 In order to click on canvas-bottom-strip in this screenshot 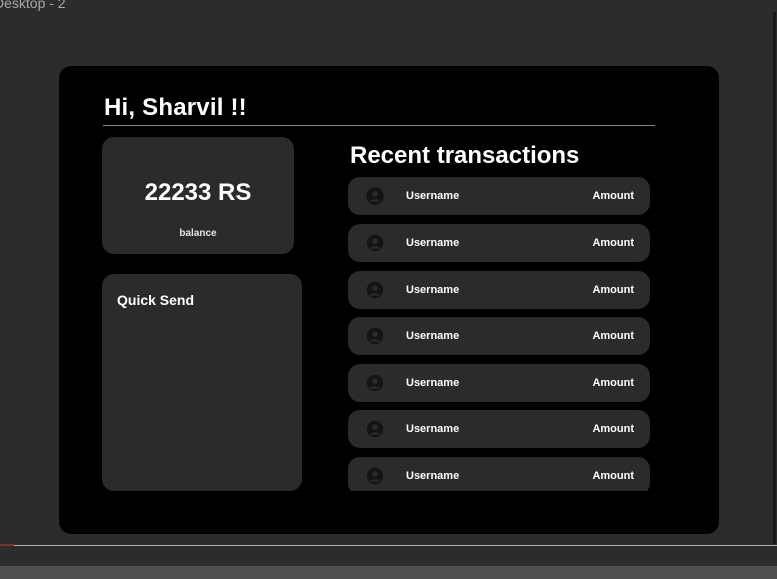, I will do `click(388, 556)`.